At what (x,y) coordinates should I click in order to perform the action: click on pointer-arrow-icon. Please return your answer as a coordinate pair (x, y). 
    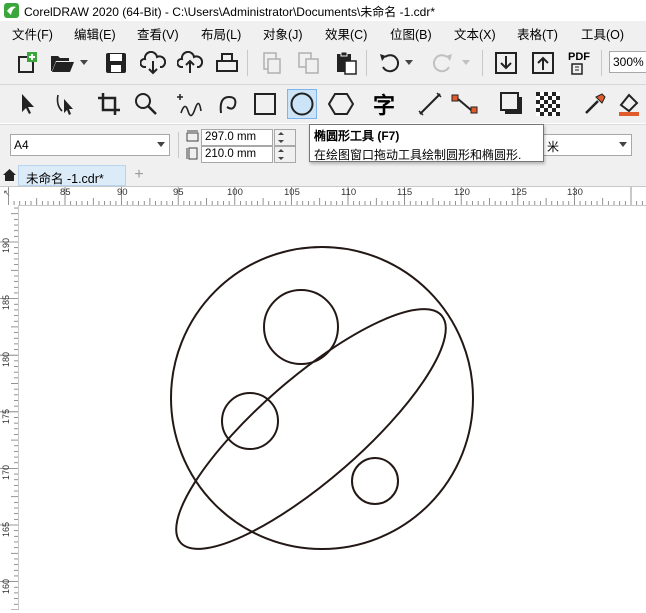
    Looking at the image, I should click on (28, 104).